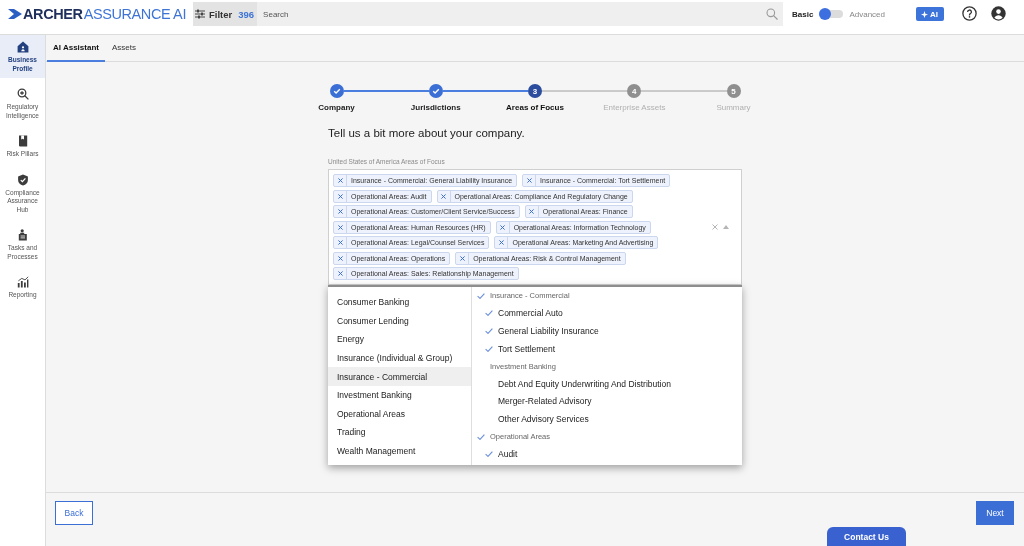 The image size is (1024, 546). What do you see at coordinates (22, 47) in the screenshot?
I see `house-icon` at bounding box center [22, 47].